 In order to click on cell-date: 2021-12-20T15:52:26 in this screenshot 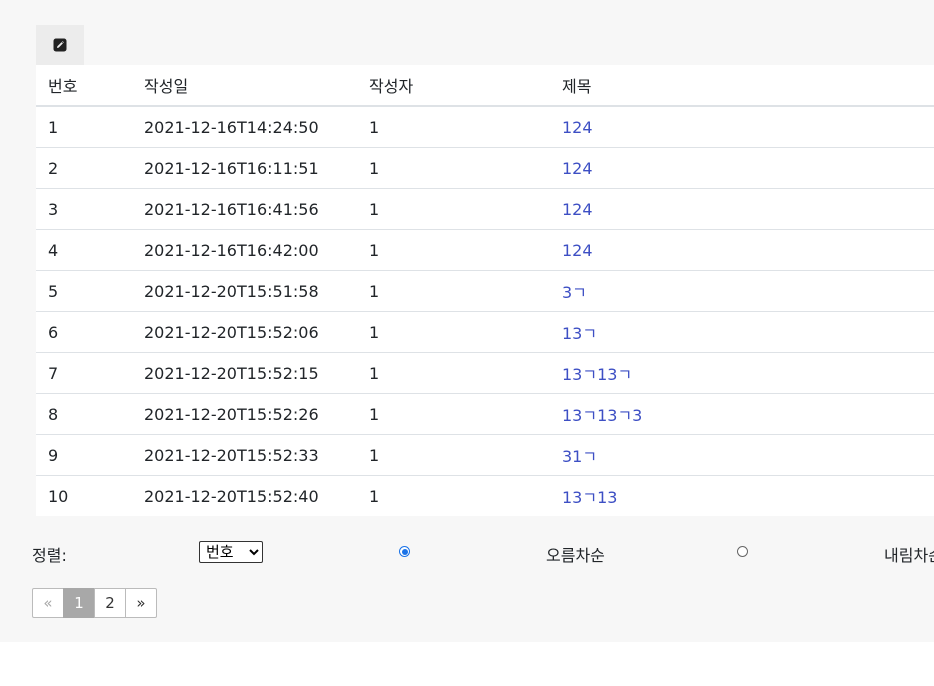, I will do `click(244, 414)`.